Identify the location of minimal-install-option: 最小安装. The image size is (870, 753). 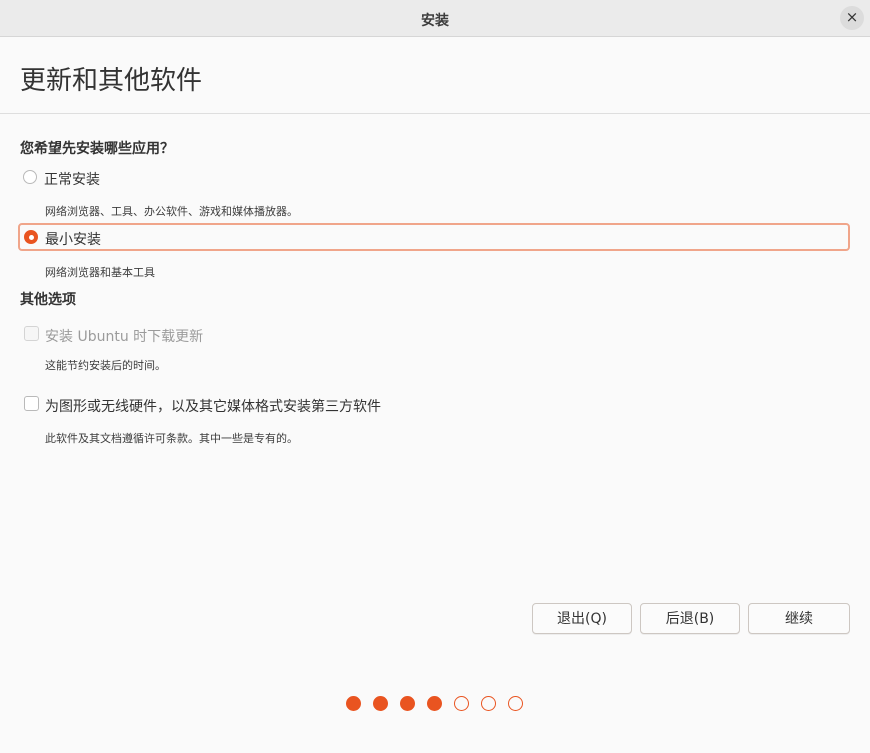
(434, 237).